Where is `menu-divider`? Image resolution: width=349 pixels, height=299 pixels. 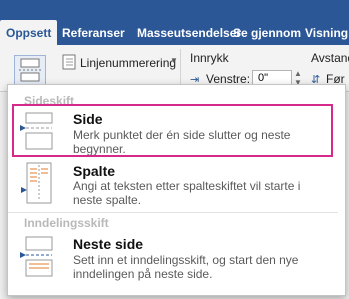 menu-divider is located at coordinates (173, 212).